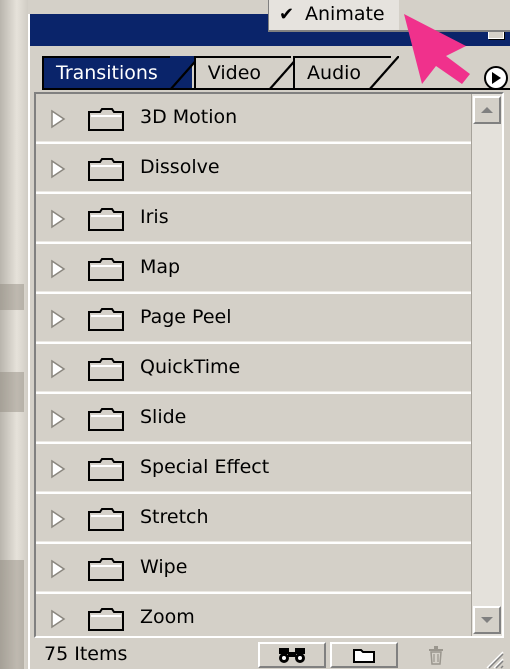  What do you see at coordinates (254, 119) in the screenshot?
I see `list-item: 3D Motion` at bounding box center [254, 119].